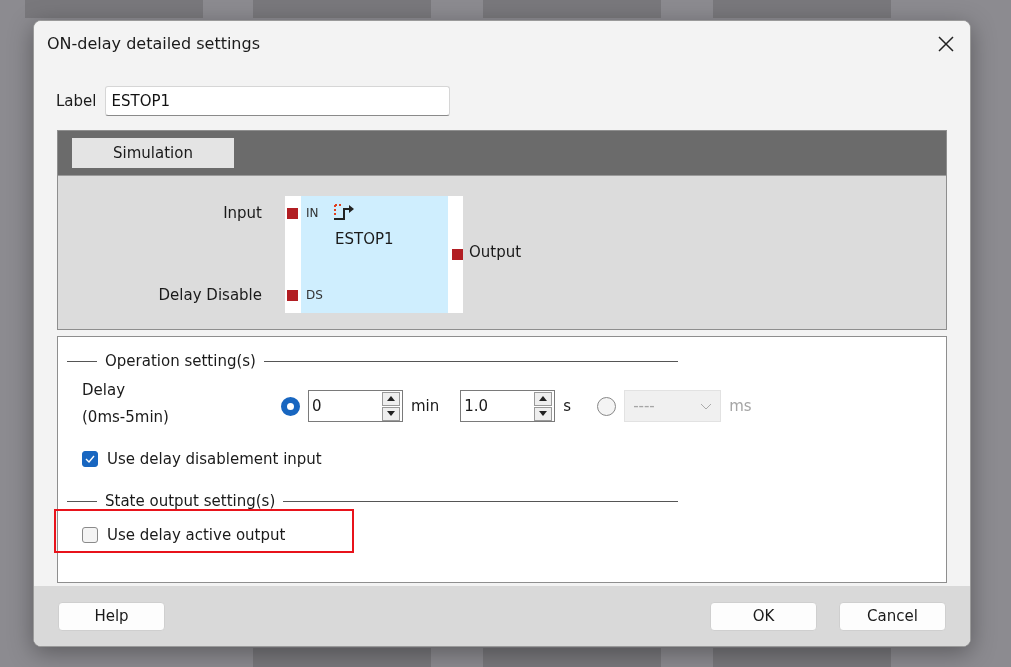 The width and height of the screenshot is (1011, 667). I want to click on delay-range: (0ms-5min), so click(126, 417).